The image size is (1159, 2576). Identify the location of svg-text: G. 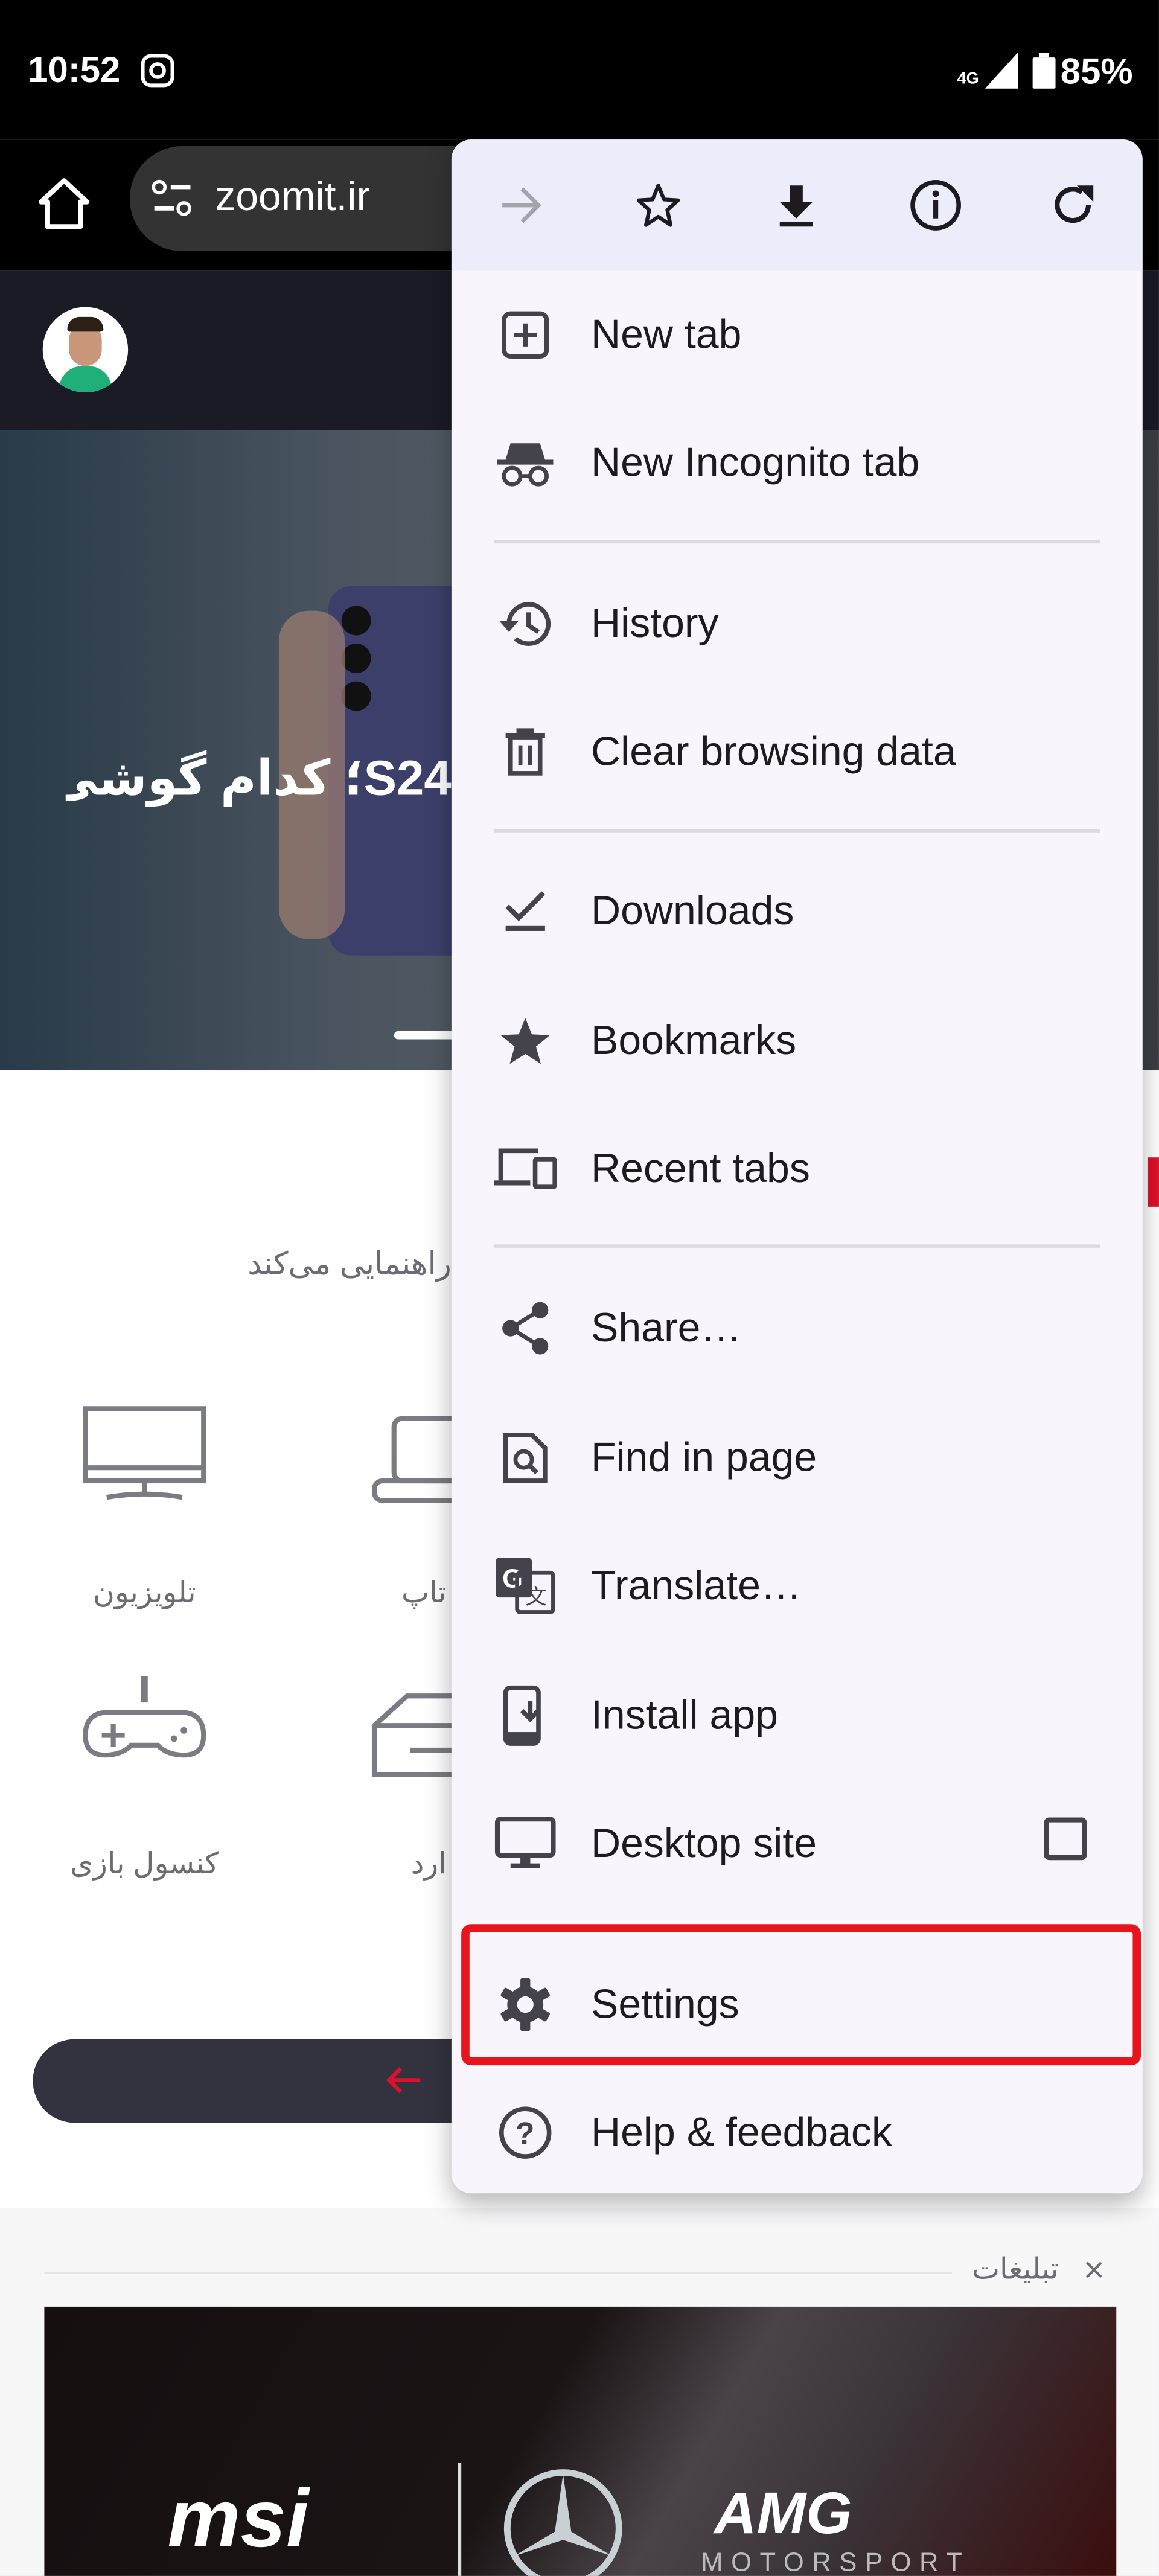
(512, 1580).